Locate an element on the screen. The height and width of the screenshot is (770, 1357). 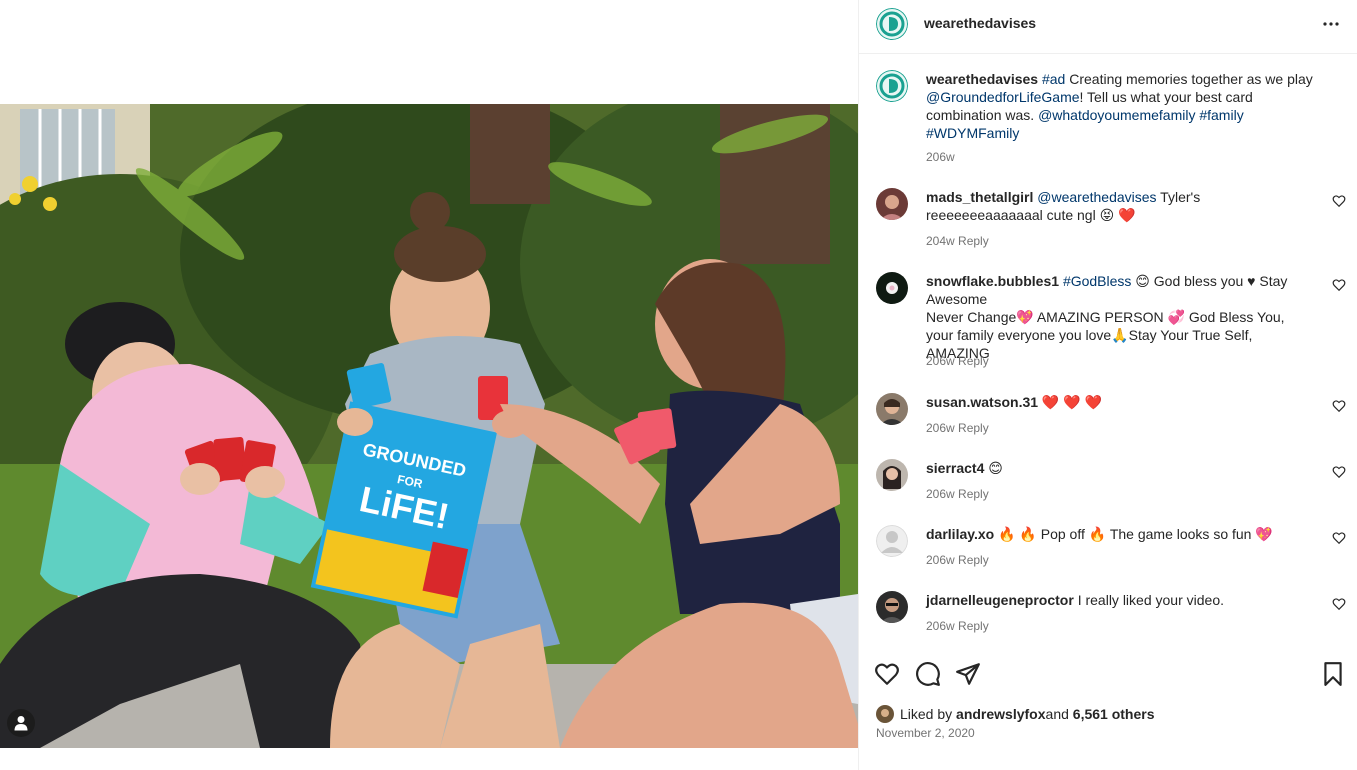
author-avatar is located at coordinates (892, 24).